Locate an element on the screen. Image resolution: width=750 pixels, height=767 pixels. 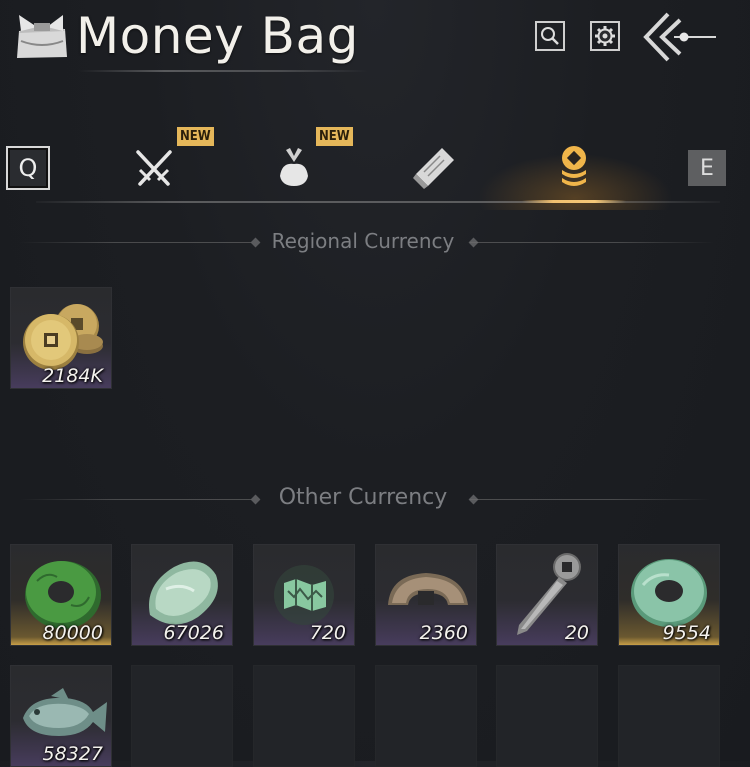
title-underline is located at coordinates (223, 71).